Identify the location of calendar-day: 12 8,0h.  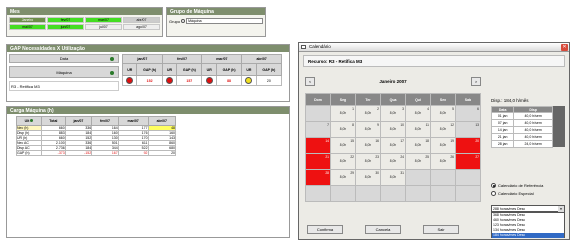
(443, 129).